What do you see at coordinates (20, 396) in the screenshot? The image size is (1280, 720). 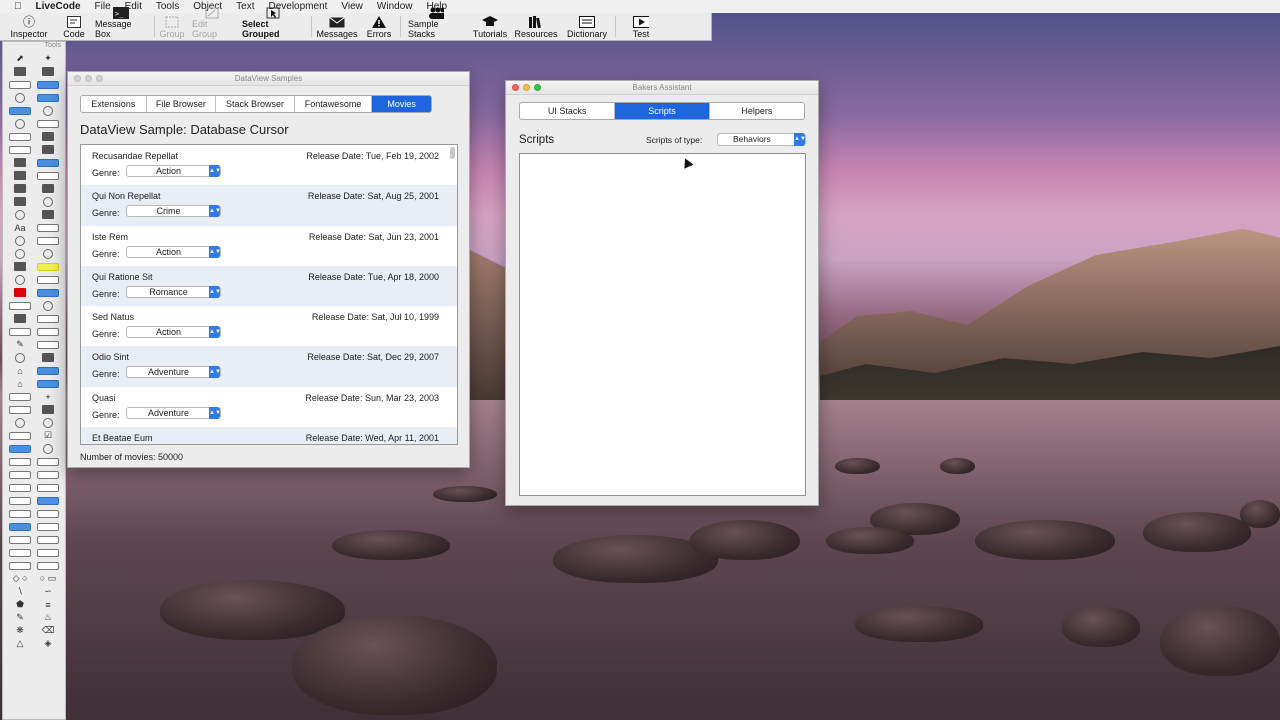 I see `switch-icon` at bounding box center [20, 396].